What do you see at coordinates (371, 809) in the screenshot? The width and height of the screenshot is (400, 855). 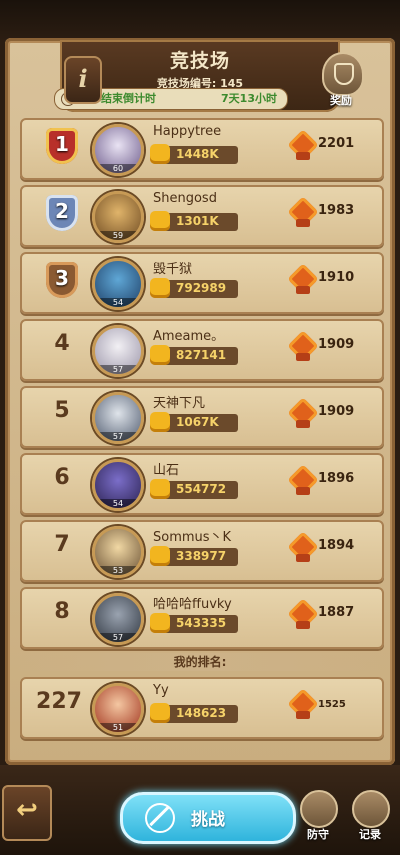 I see `record-icon` at bounding box center [371, 809].